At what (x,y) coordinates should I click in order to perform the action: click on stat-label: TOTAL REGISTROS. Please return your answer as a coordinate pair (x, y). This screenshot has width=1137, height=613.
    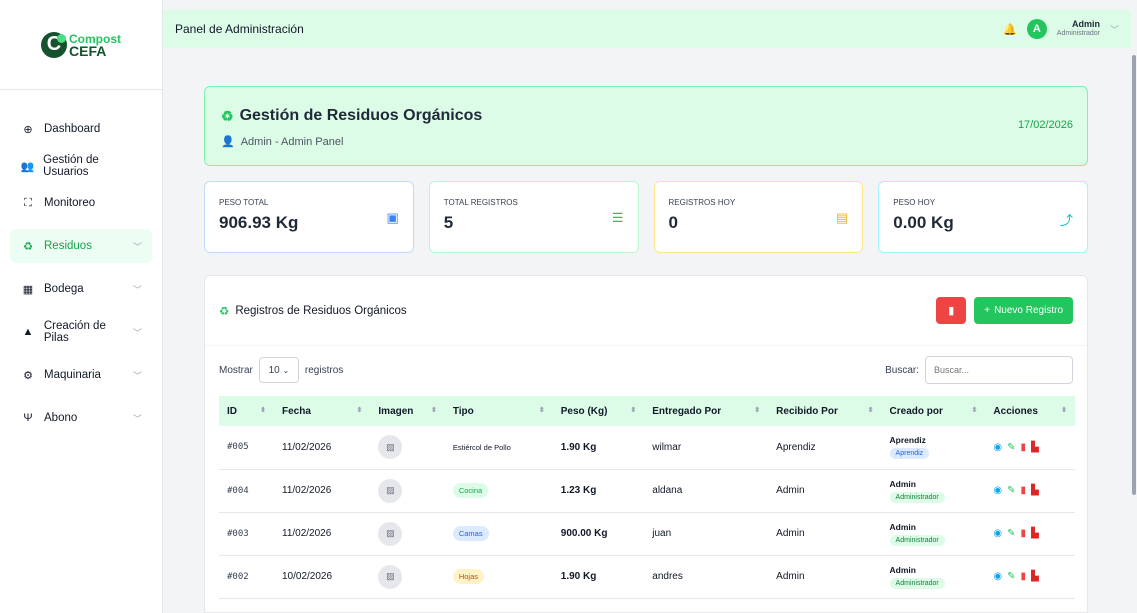
    Looking at the image, I should click on (480, 202).